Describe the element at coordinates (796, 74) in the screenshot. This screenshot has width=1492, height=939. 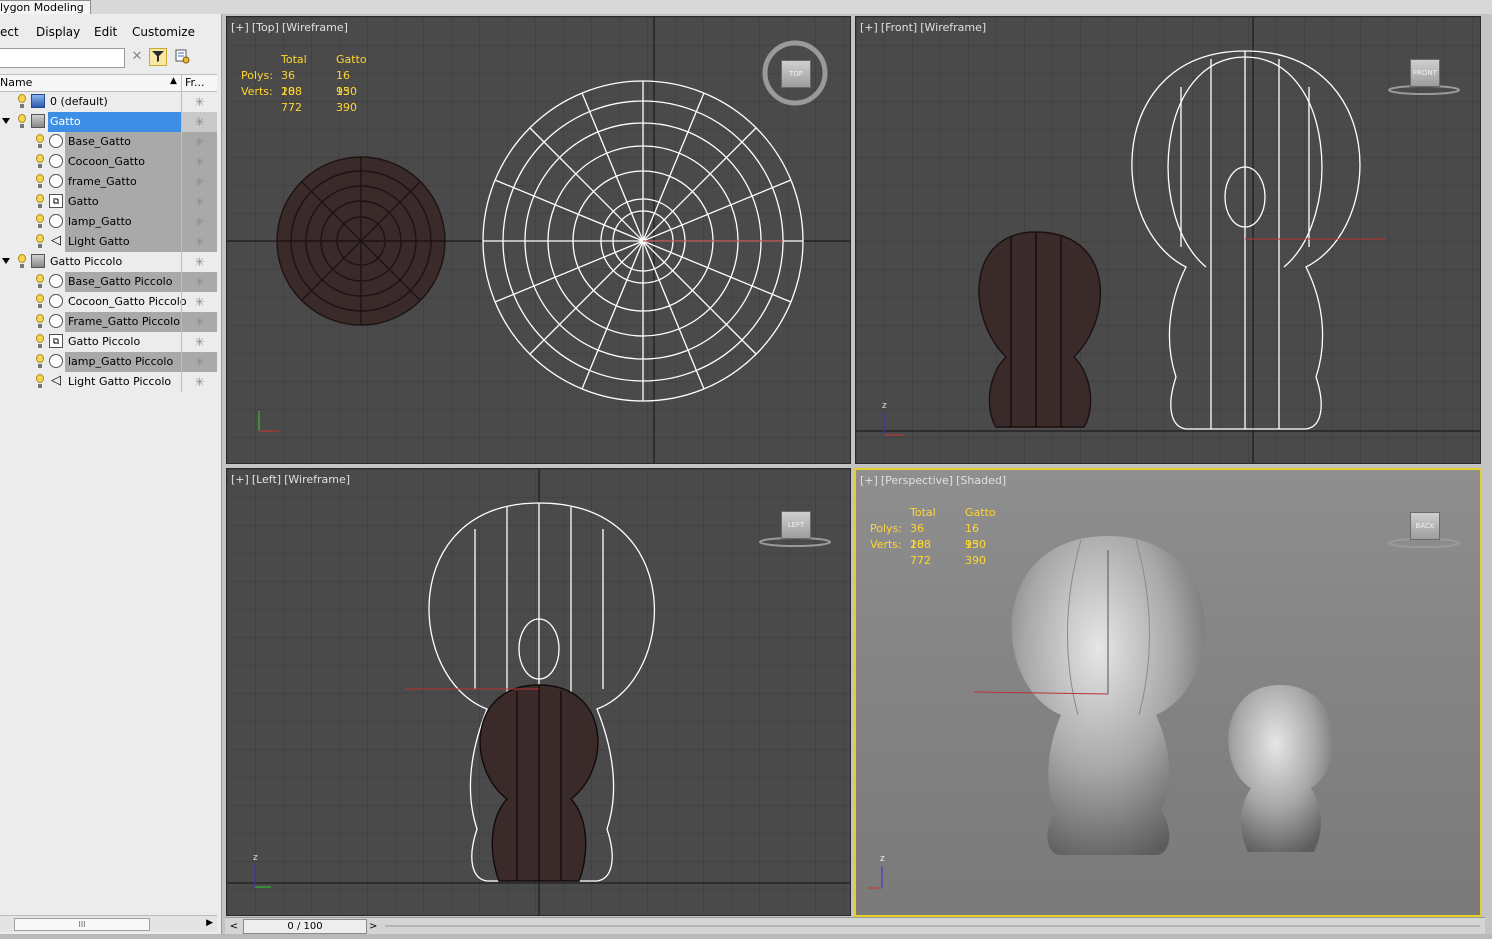
I see `viewcube-top: TOP` at that location.